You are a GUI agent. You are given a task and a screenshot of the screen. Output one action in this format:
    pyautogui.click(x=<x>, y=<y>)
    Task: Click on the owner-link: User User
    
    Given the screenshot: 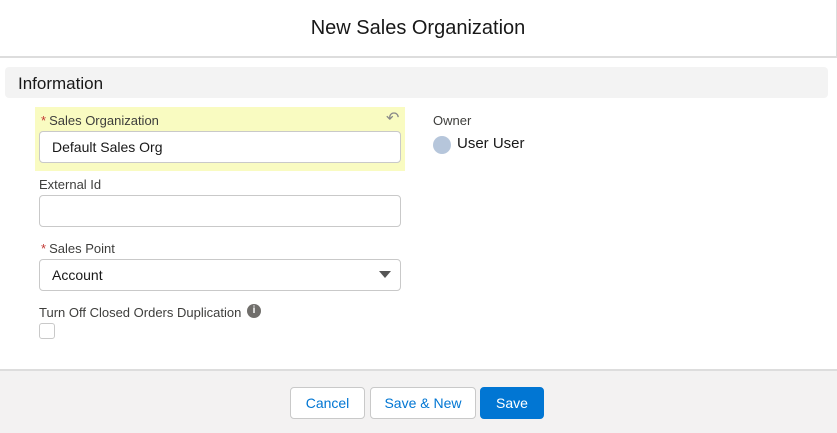 What is the action you would take?
    pyautogui.click(x=491, y=143)
    